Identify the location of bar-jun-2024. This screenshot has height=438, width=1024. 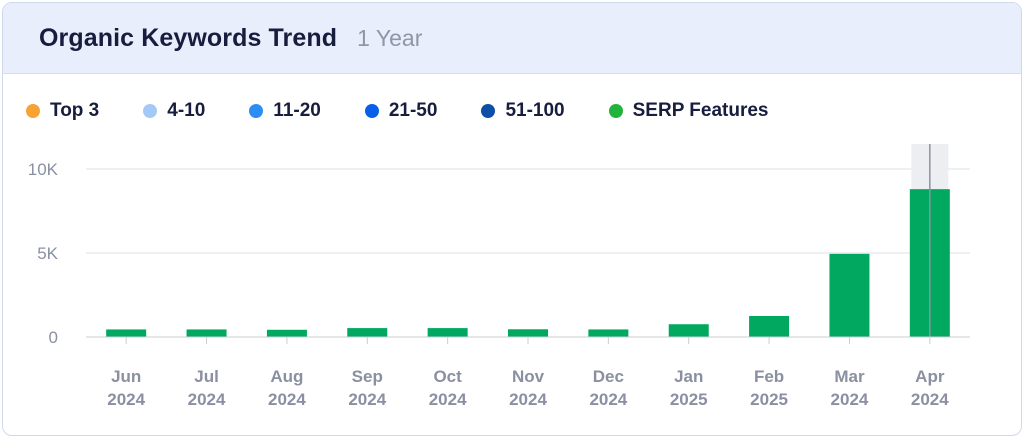
(126, 333).